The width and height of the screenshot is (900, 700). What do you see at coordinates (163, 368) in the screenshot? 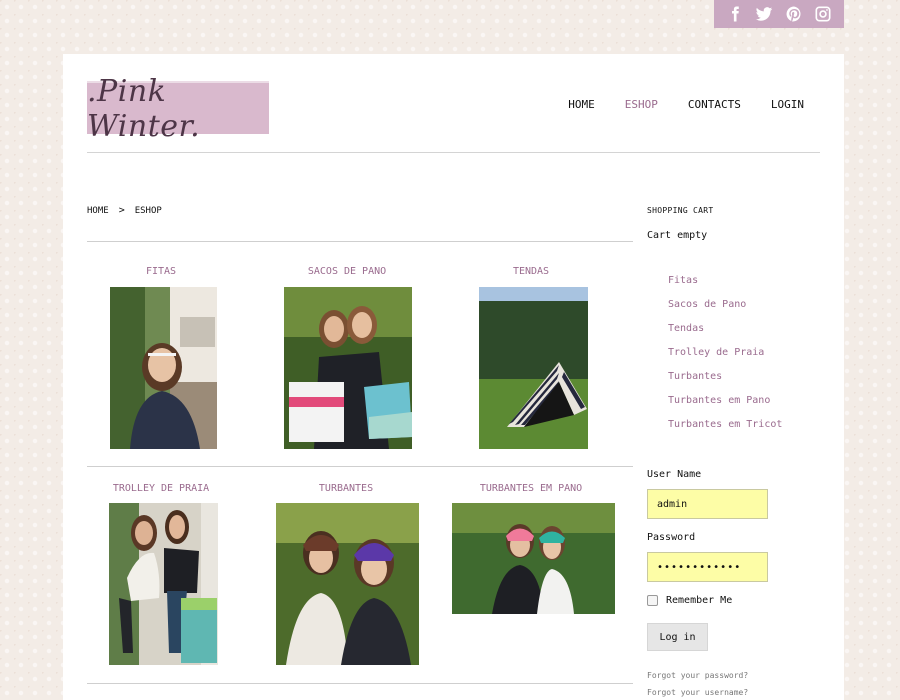
I see `product-image-fitas` at bounding box center [163, 368].